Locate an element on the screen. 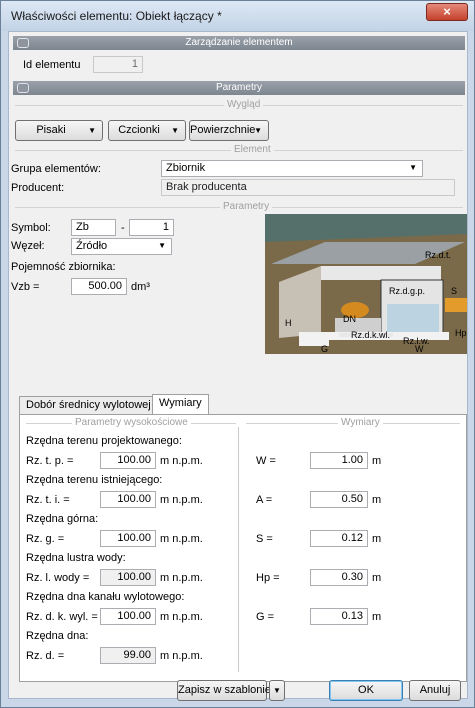 This screenshot has height=708, width=475. section-parameters-header: Parametry is located at coordinates (239, 88).